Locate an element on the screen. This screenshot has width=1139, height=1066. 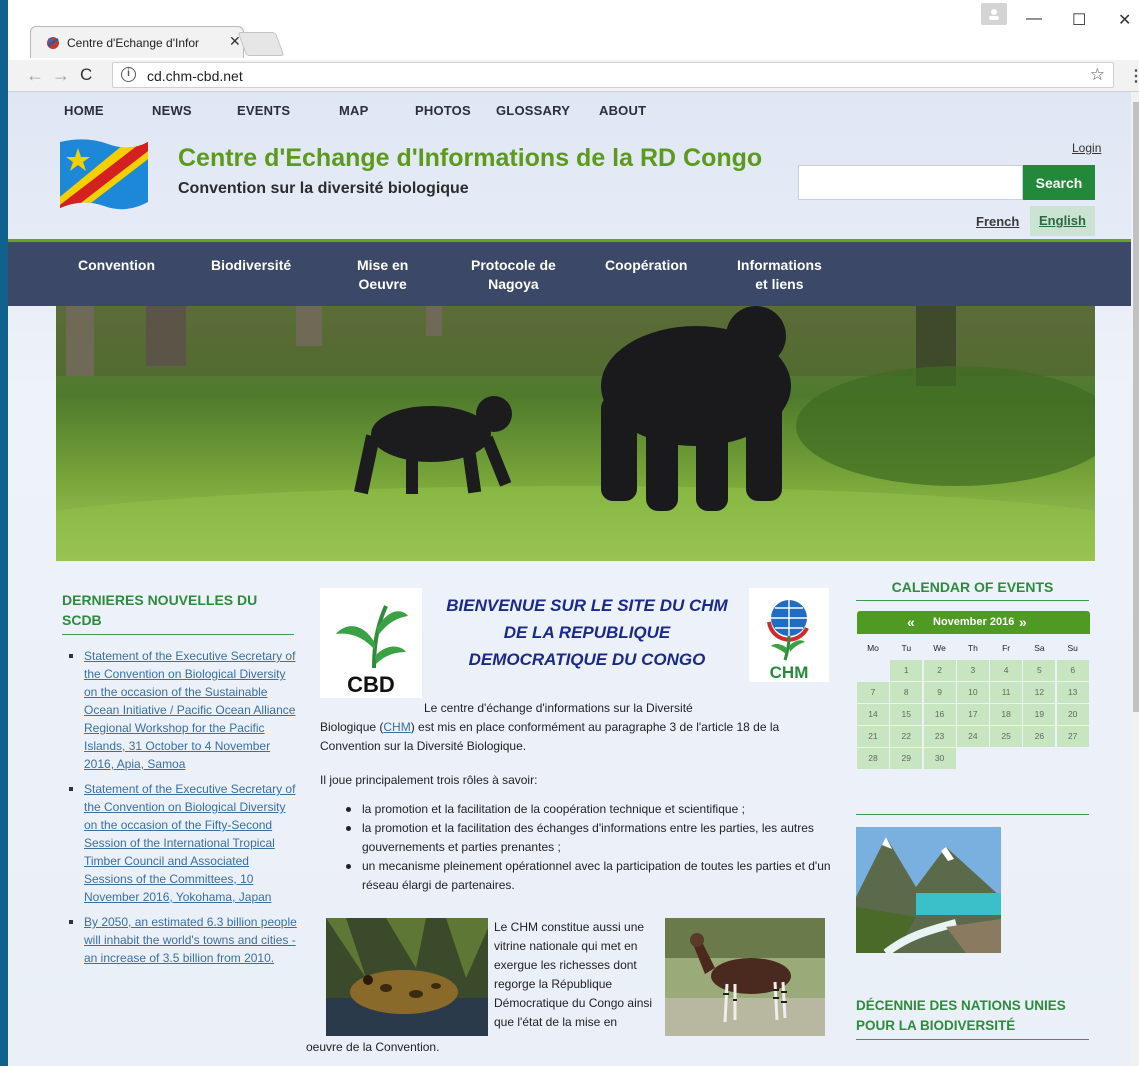
address-toolbar: ← → C i cd.chm-cbd.net ☆ ⋮ is located at coordinates (573, 76).